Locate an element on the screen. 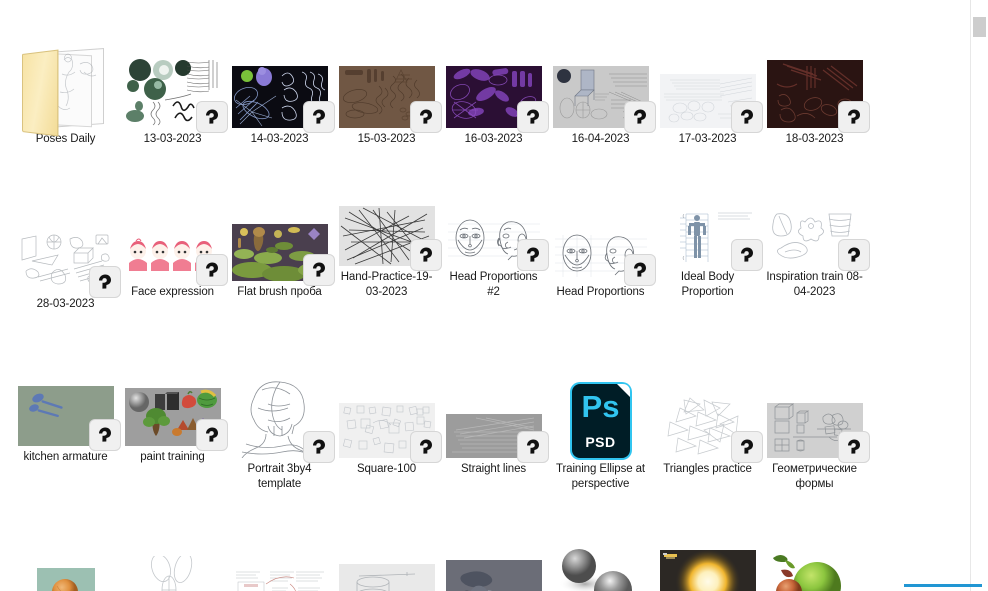  psd-app-abbrev: Ps is located at coordinates (600, 406).